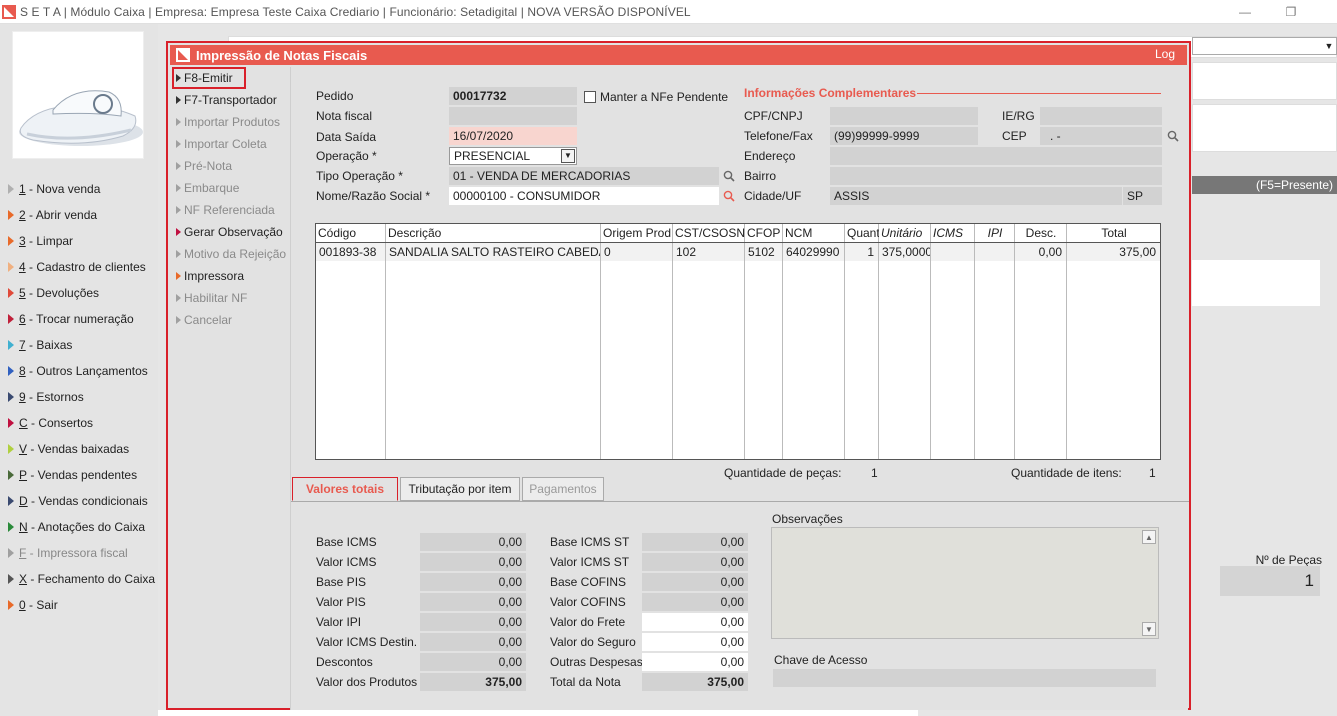  Describe the element at coordinates (1288, 560) in the screenshot. I see `pecas-label: Nº de Peças` at that location.